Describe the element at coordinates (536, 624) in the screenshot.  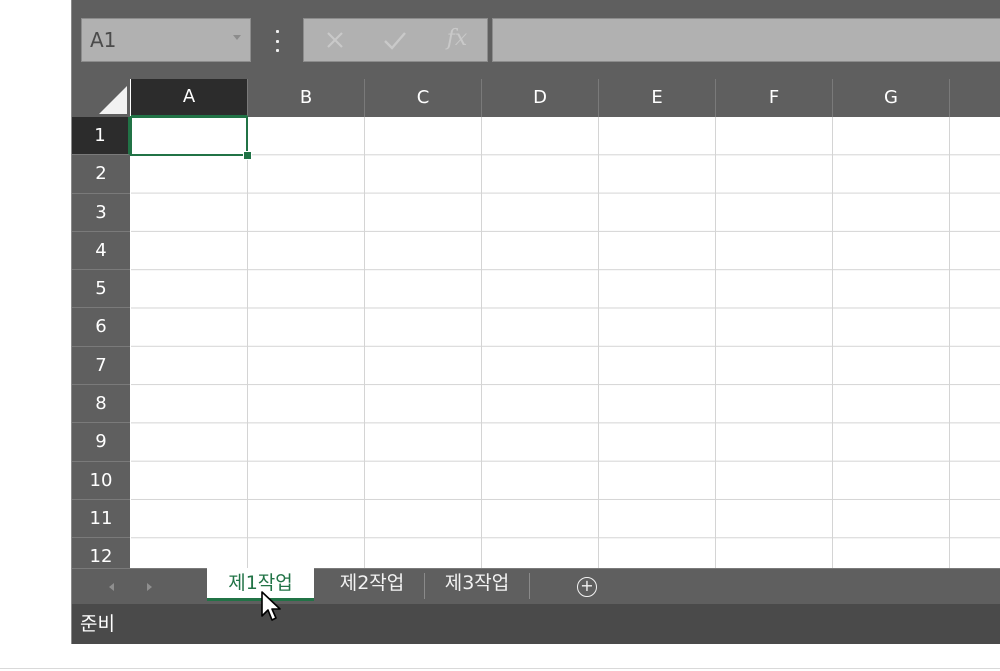
I see `status-bar: 준비` at that location.